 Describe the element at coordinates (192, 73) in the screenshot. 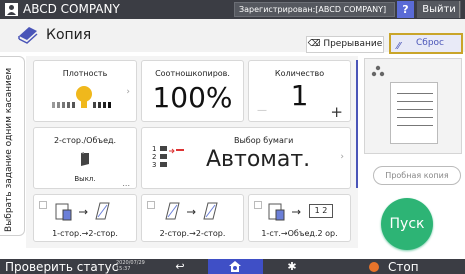

I see `ratio-label: Соотношкопиров.` at that location.